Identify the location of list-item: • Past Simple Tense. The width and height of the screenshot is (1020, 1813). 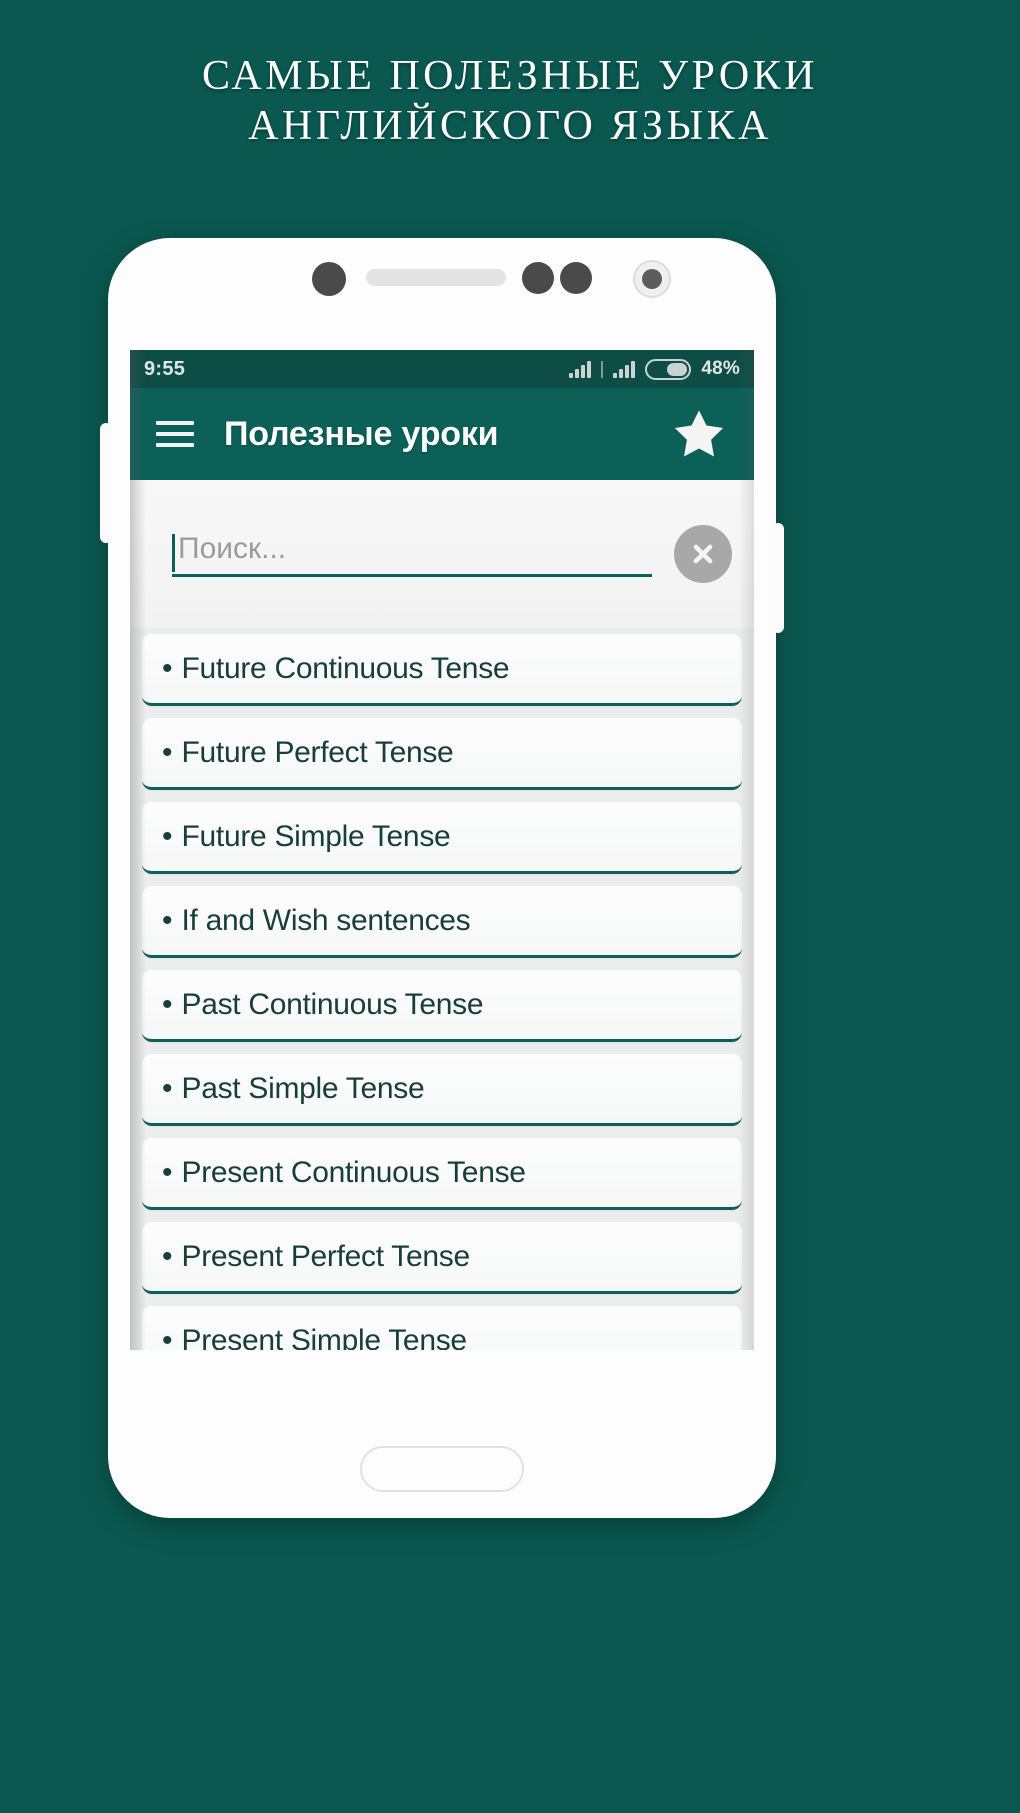
(442, 1090).